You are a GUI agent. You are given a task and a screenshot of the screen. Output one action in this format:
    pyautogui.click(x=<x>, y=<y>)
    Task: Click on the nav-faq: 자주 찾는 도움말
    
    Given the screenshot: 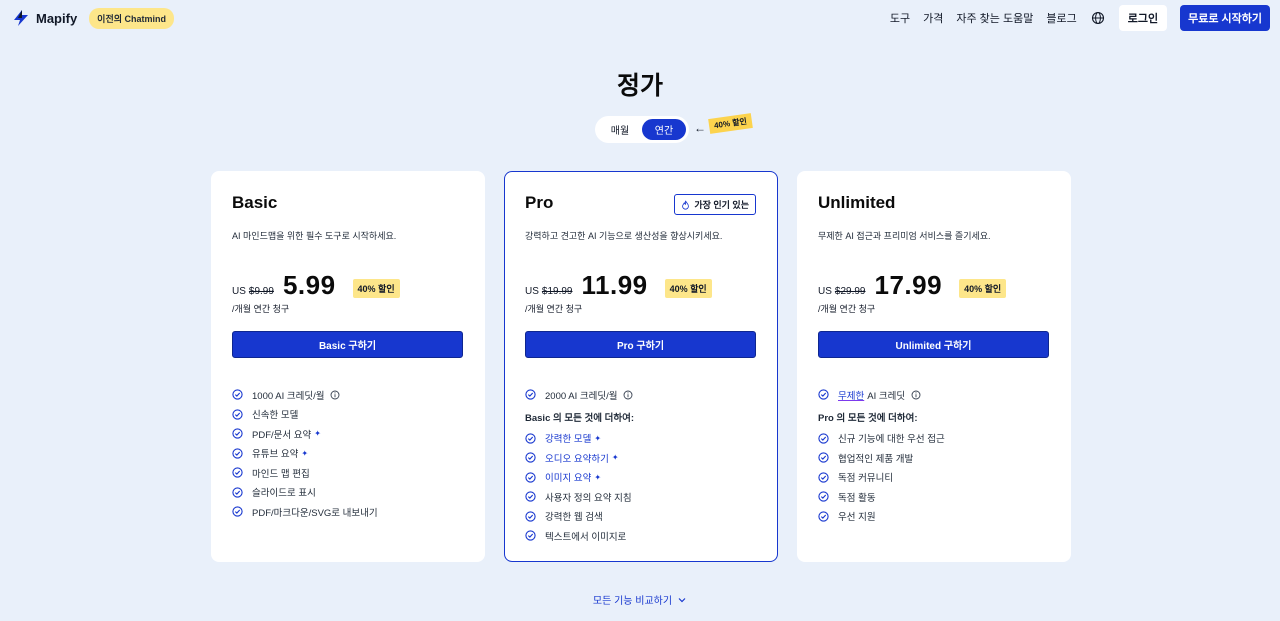 What is the action you would take?
    pyautogui.click(x=994, y=18)
    